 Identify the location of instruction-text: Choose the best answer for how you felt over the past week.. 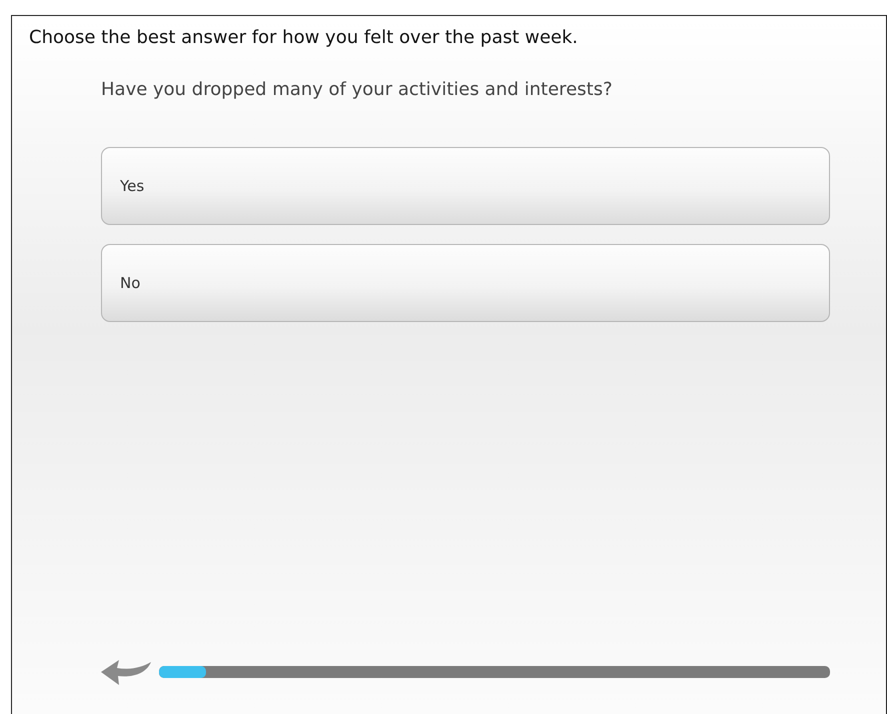
(303, 37).